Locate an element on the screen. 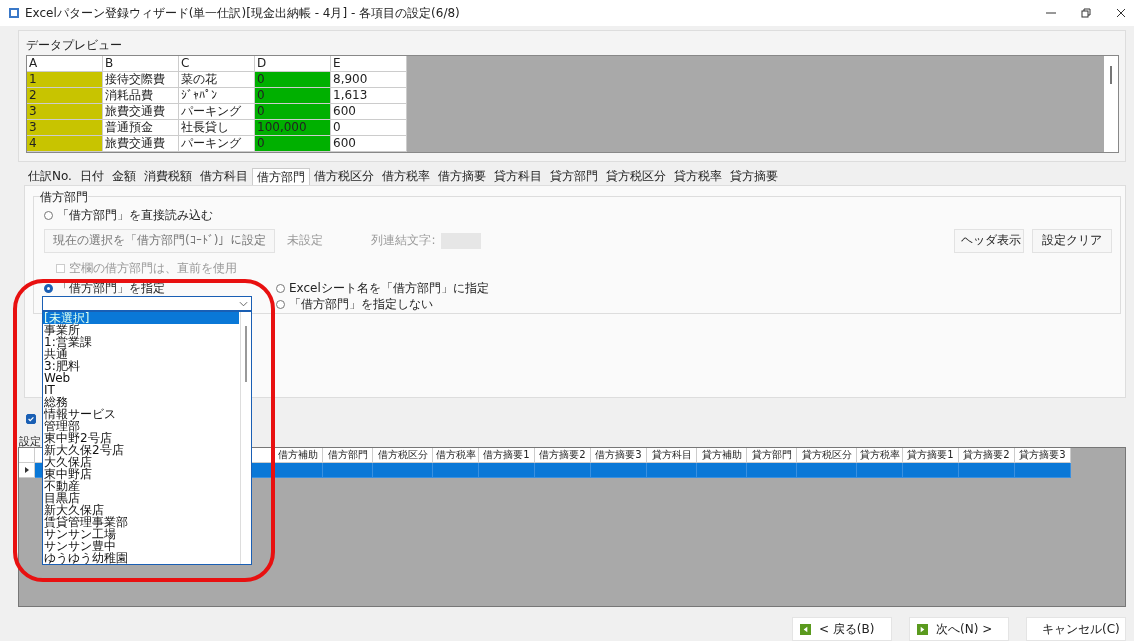 This screenshot has height=641, width=1134. list-item: 新大久保店 is located at coordinates (141, 510).